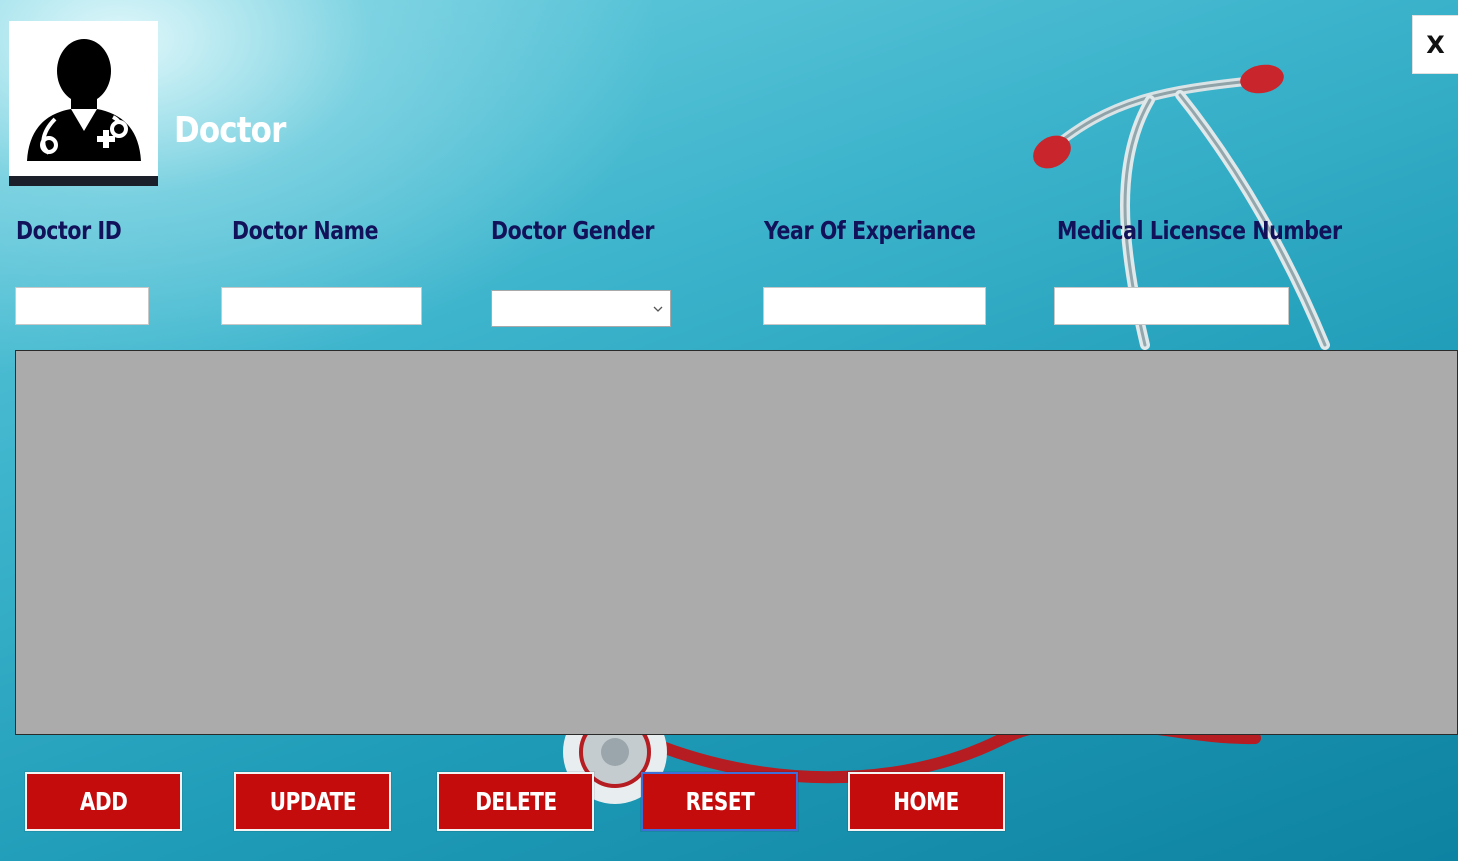 The height and width of the screenshot is (861, 1458). What do you see at coordinates (69, 230) in the screenshot?
I see `doctor-id-label: Doctor ID` at bounding box center [69, 230].